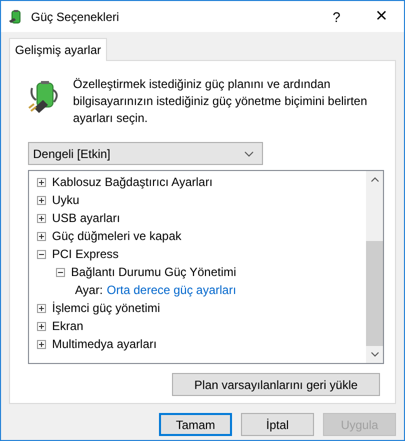 This screenshot has width=405, height=441. Describe the element at coordinates (85, 254) in the screenshot. I see `tree-item: PCI Express` at that location.